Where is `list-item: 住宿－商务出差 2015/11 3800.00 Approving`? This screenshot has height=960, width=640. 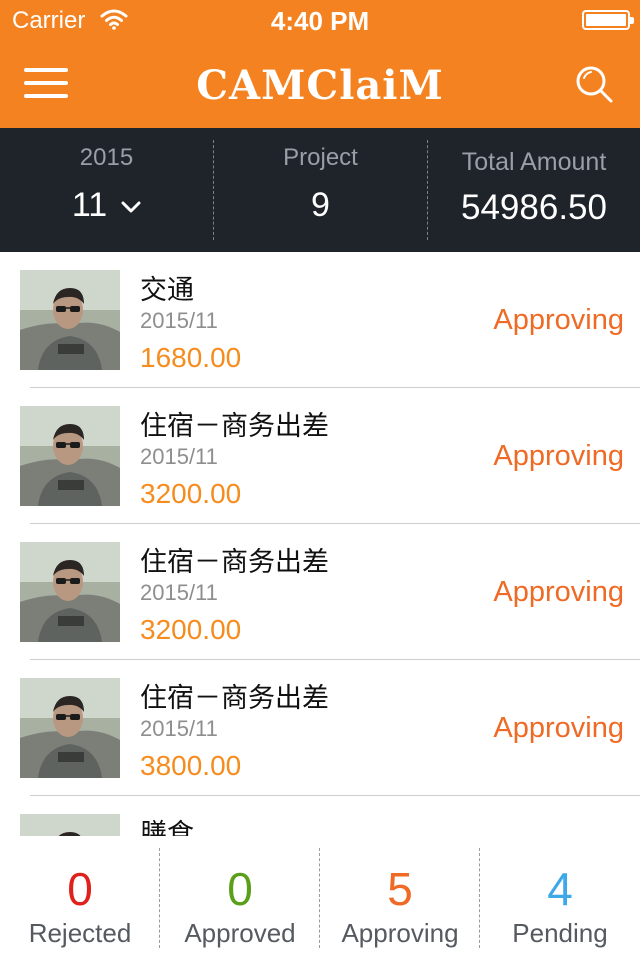
list-item: 住宿－商务出差 2015/11 3800.00 Approving is located at coordinates (320, 728).